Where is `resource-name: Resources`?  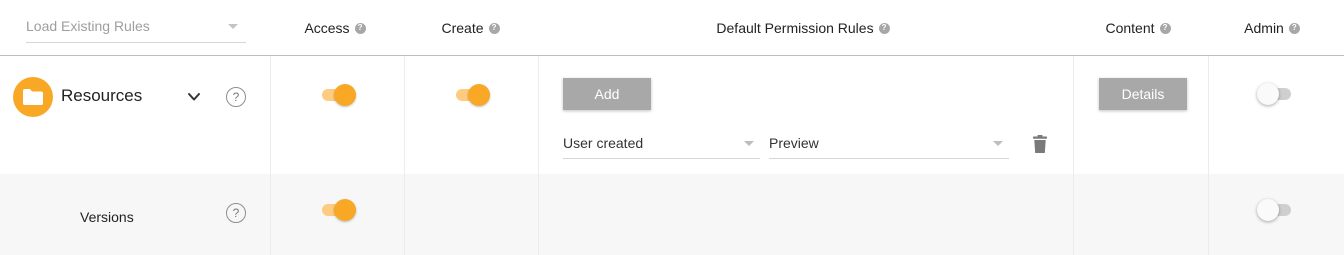 resource-name: Resources is located at coordinates (102, 95).